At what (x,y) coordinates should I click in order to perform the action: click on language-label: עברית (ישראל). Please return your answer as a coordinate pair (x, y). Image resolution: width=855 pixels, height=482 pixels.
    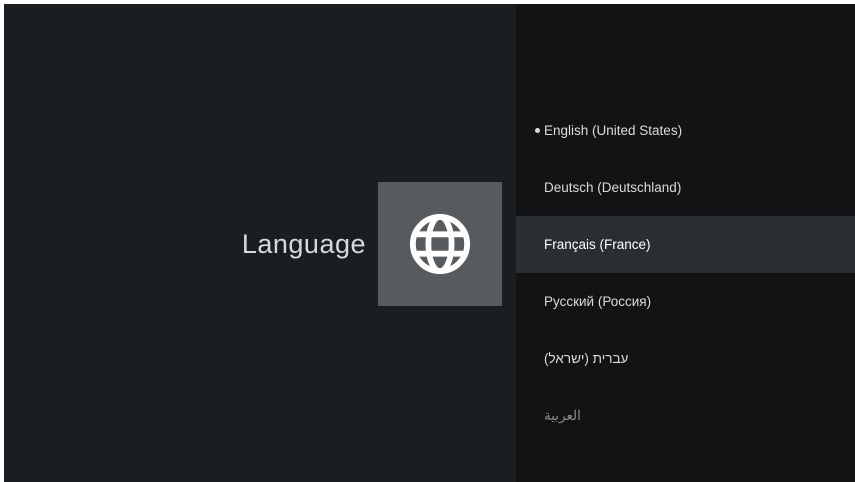
    Looking at the image, I should click on (586, 358).